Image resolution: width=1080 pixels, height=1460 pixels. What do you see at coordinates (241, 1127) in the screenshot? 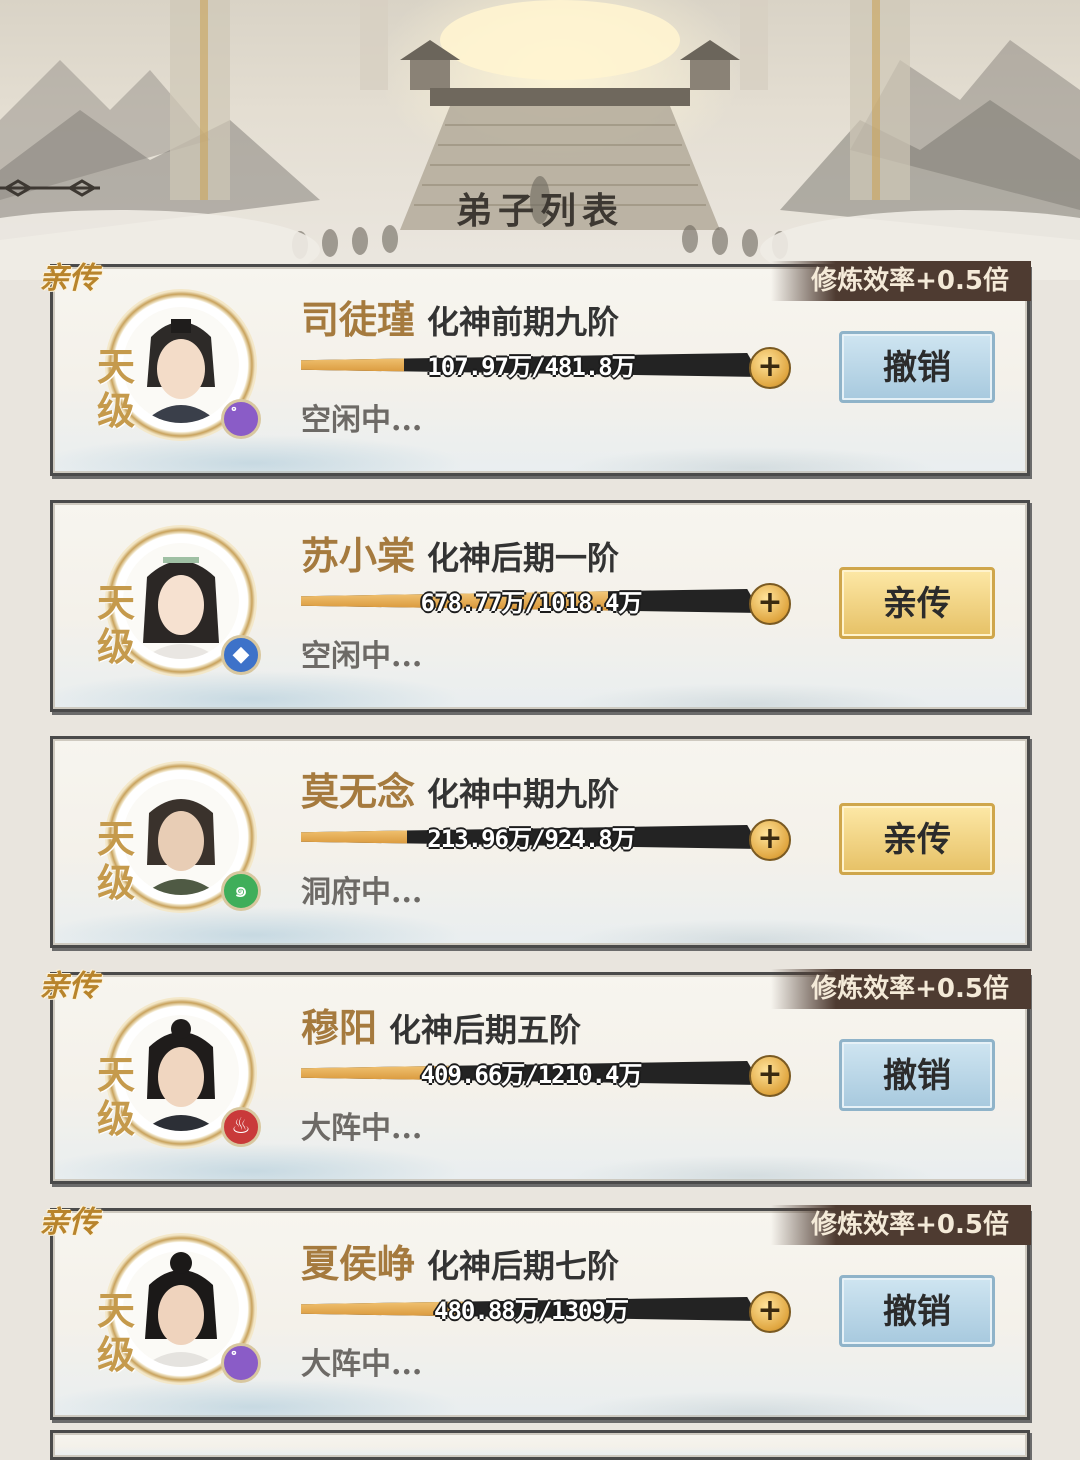
I see `flame-icon: ♨` at bounding box center [241, 1127].